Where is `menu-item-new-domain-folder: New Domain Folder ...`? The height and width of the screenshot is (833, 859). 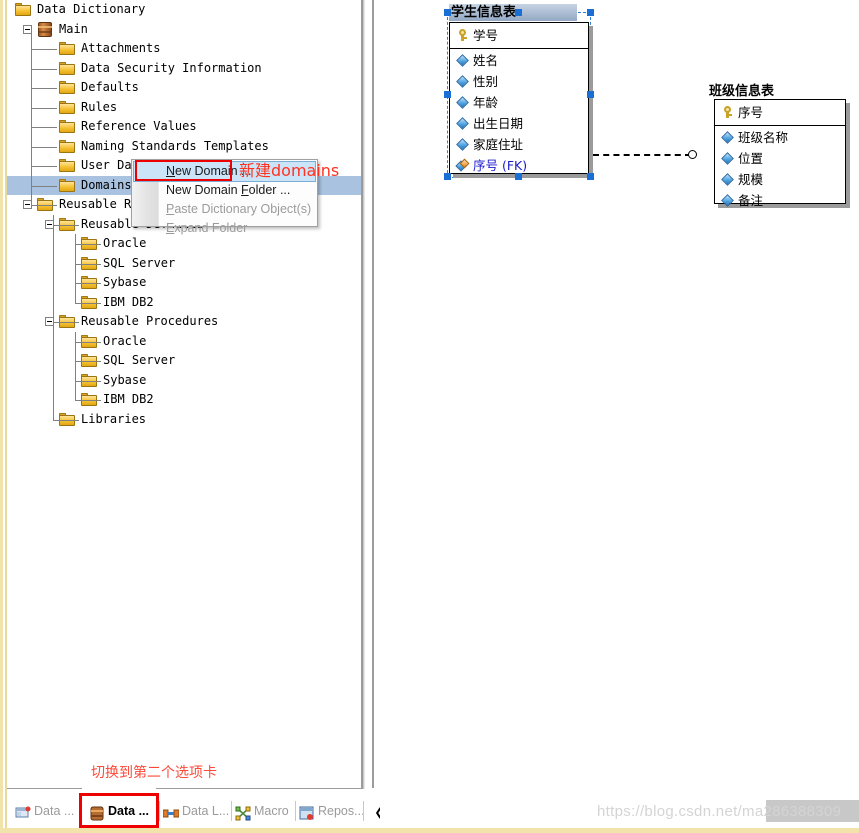
menu-item-new-domain-folder: New Domain Folder ... is located at coordinates (224, 190).